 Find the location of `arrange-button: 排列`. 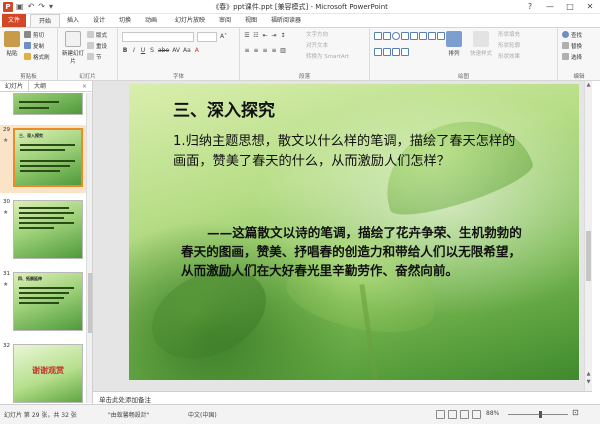

arrange-button: 排列 is located at coordinates (454, 44).